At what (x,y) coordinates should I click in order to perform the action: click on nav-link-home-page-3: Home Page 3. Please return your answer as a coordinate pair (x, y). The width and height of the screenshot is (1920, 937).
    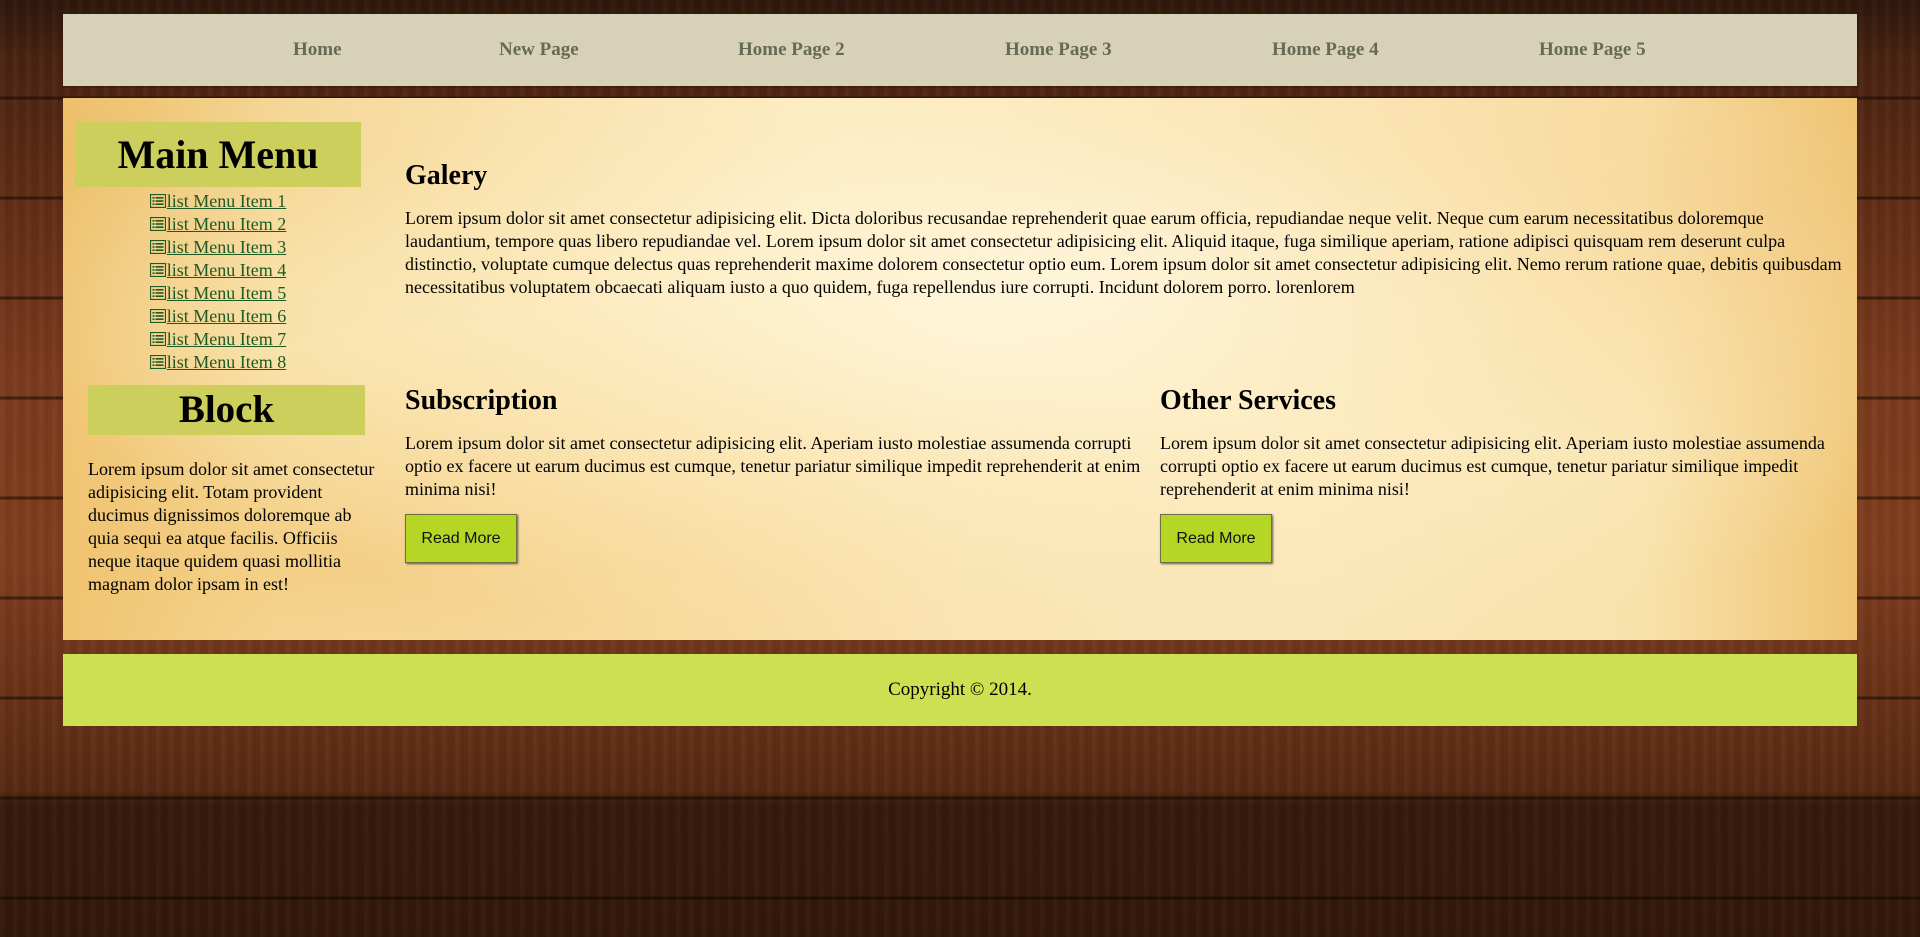
    Looking at the image, I should click on (1058, 50).